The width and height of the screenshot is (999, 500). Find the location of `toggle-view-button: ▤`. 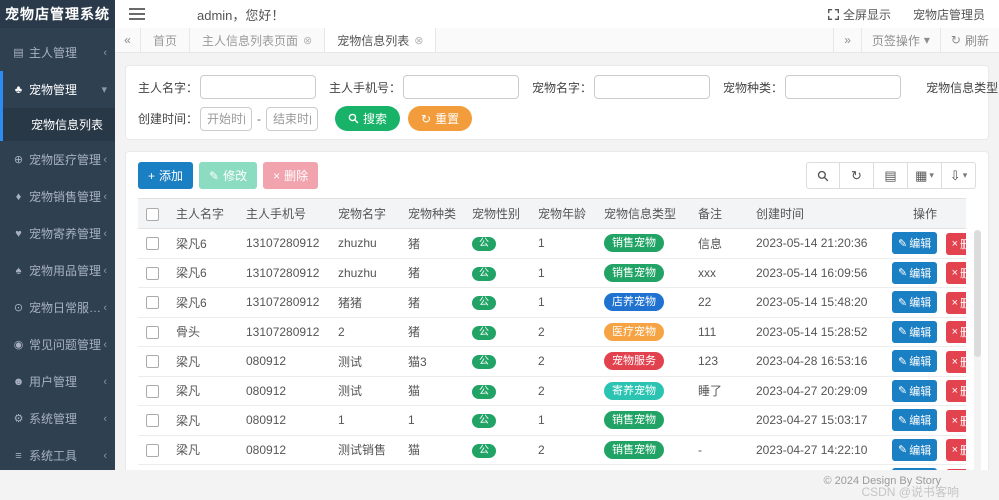

toggle-view-button: ▤ is located at coordinates (891, 175).